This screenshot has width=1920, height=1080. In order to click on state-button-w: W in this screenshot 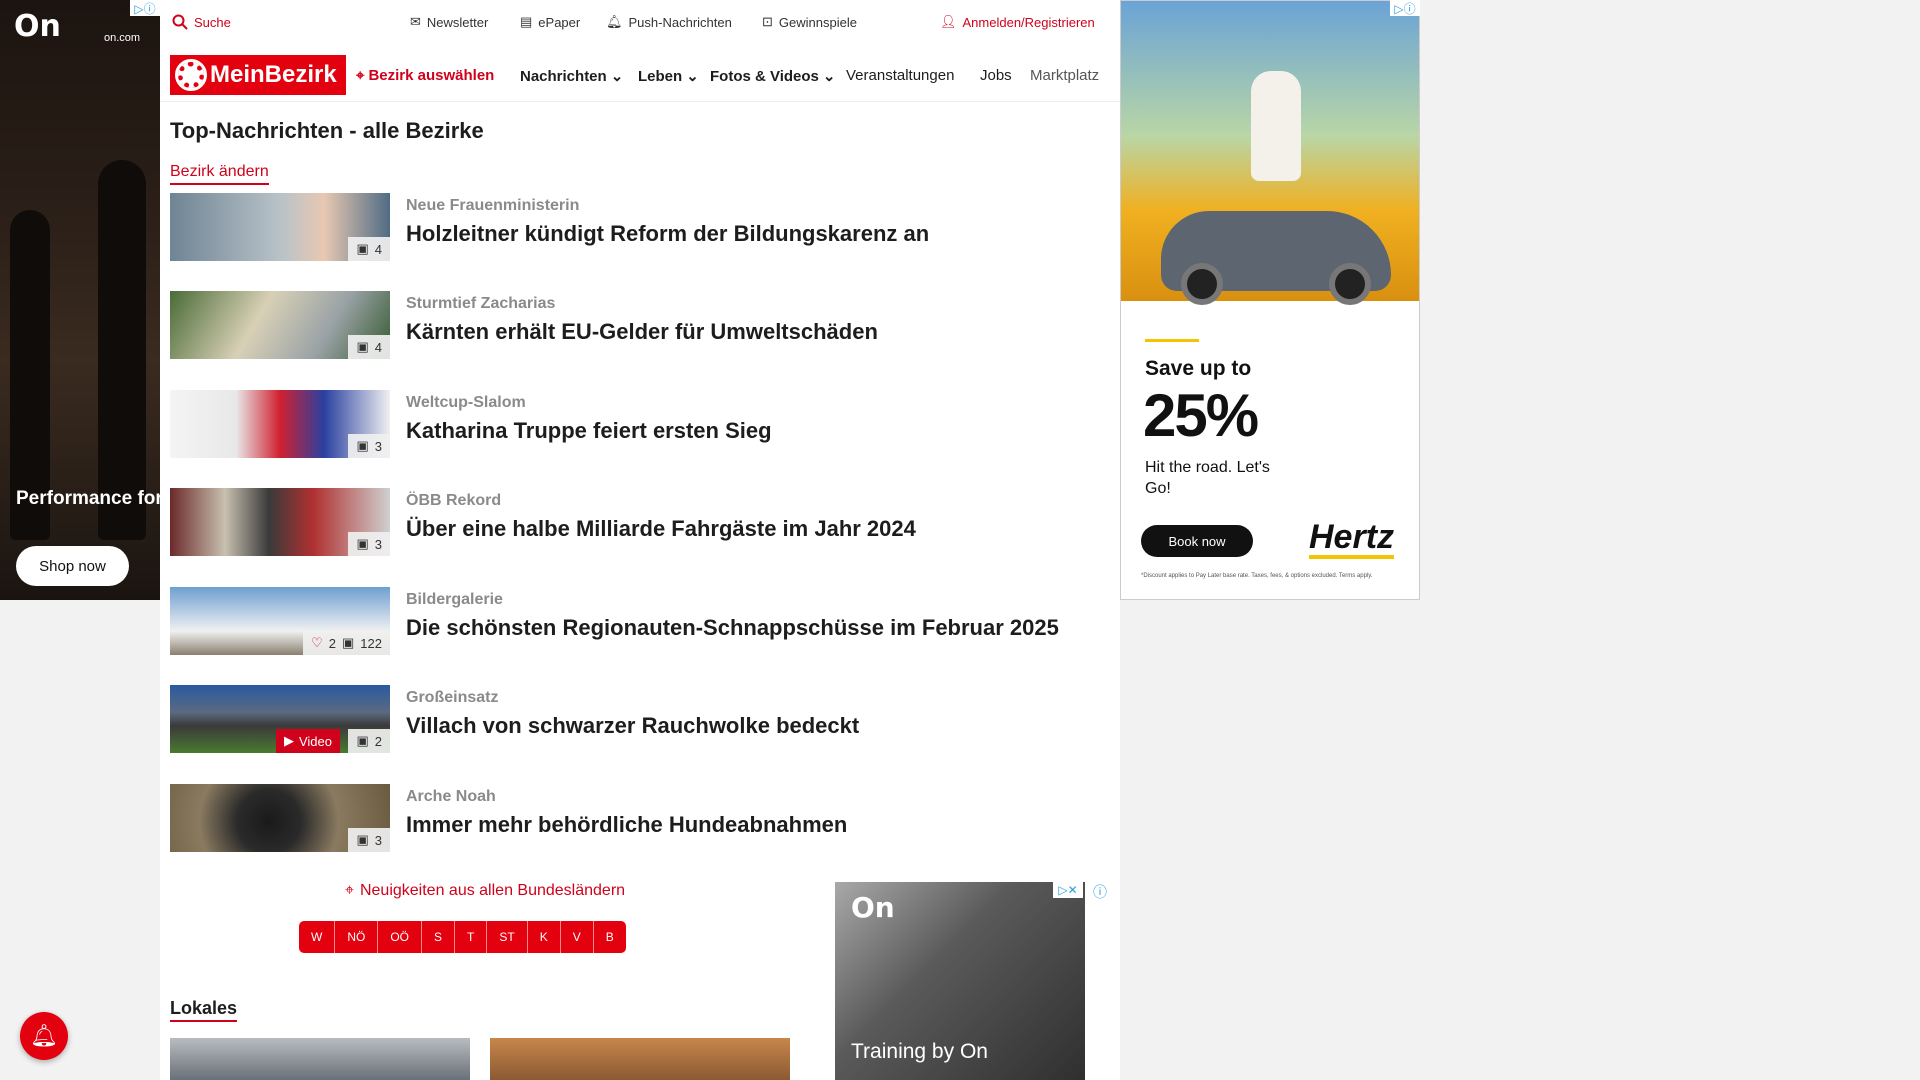, I will do `click(317, 937)`.